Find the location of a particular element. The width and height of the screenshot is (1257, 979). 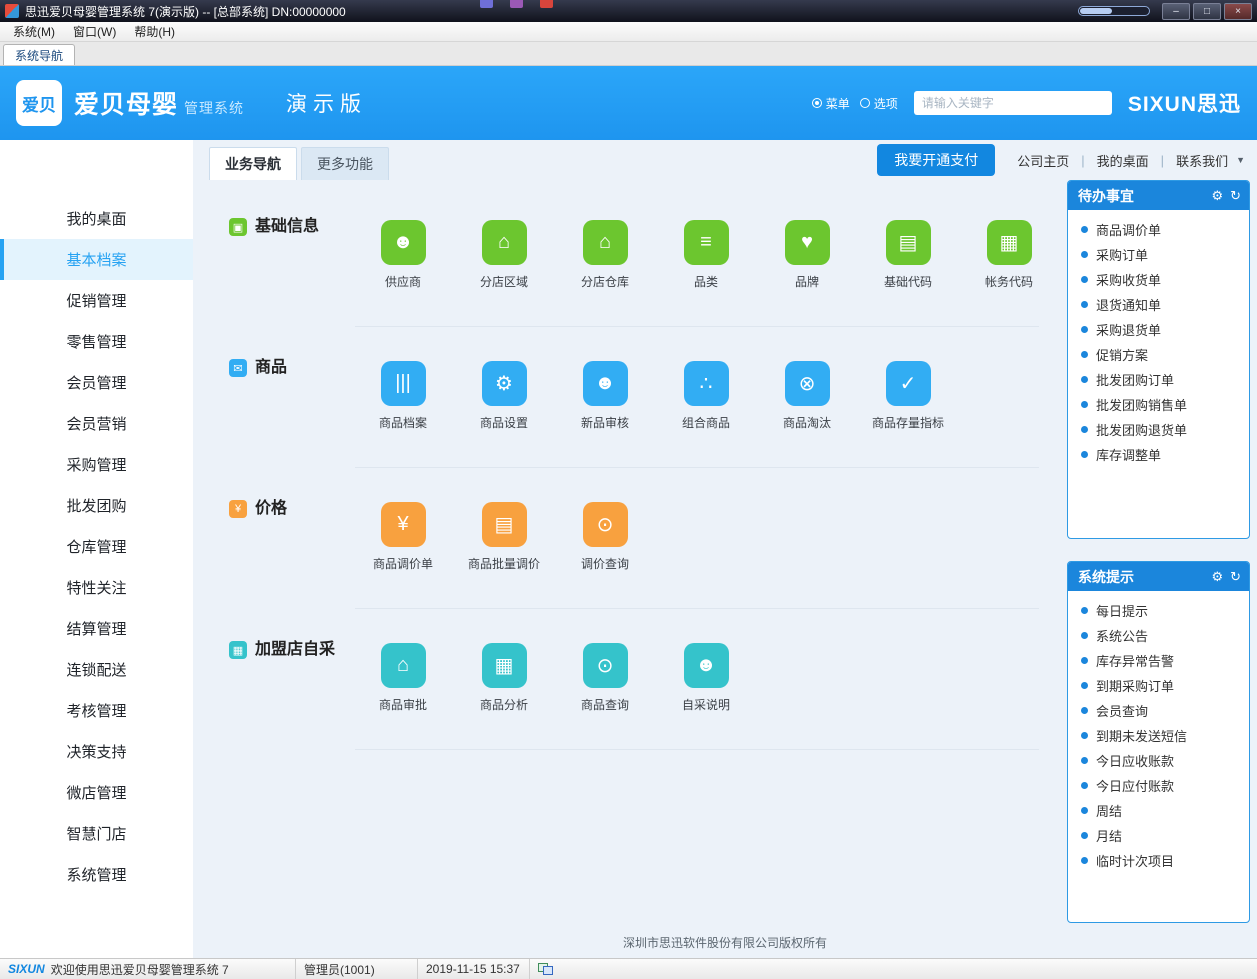

sidebar-item: 会员管理 is located at coordinates (96, 382).